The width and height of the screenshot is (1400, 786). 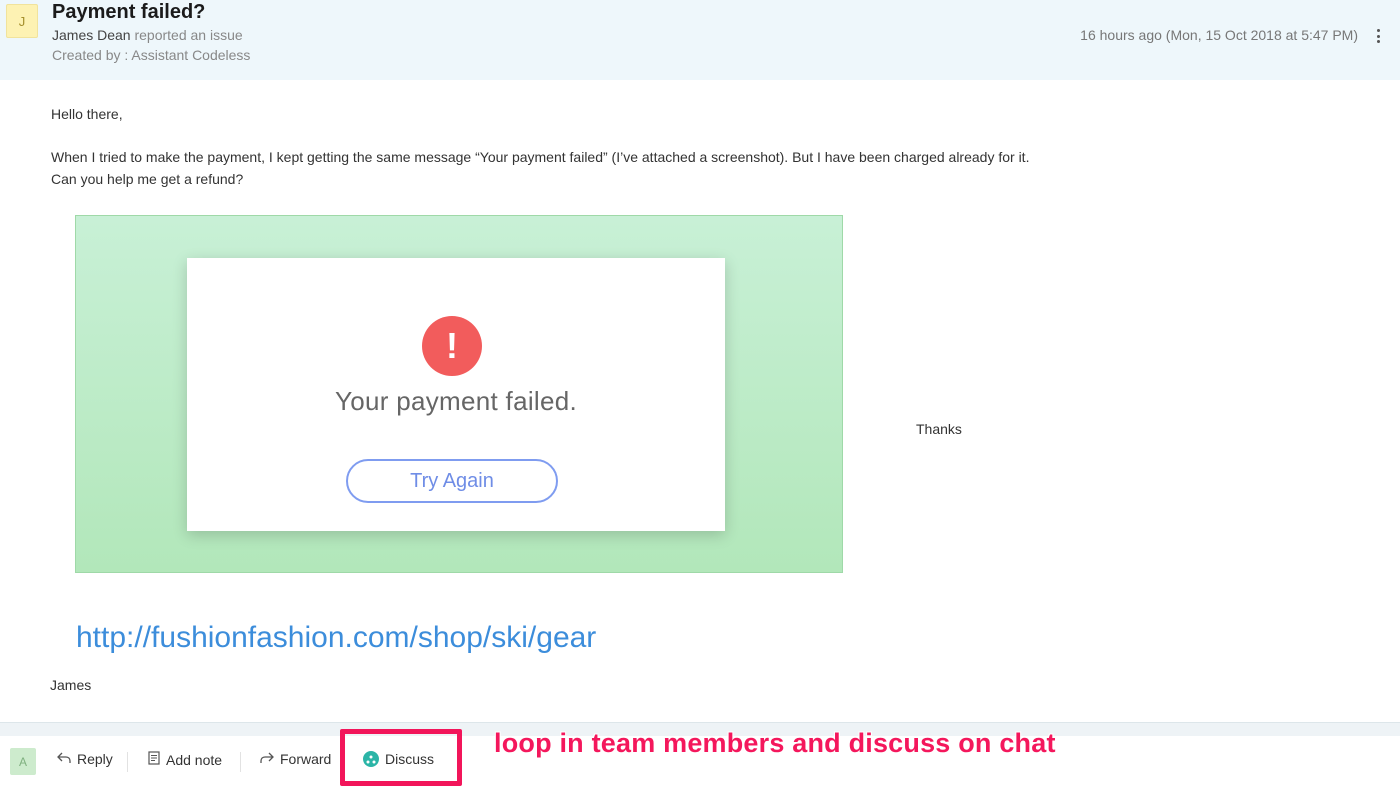 What do you see at coordinates (452, 481) in the screenshot?
I see `try-again-button: Try Again` at bounding box center [452, 481].